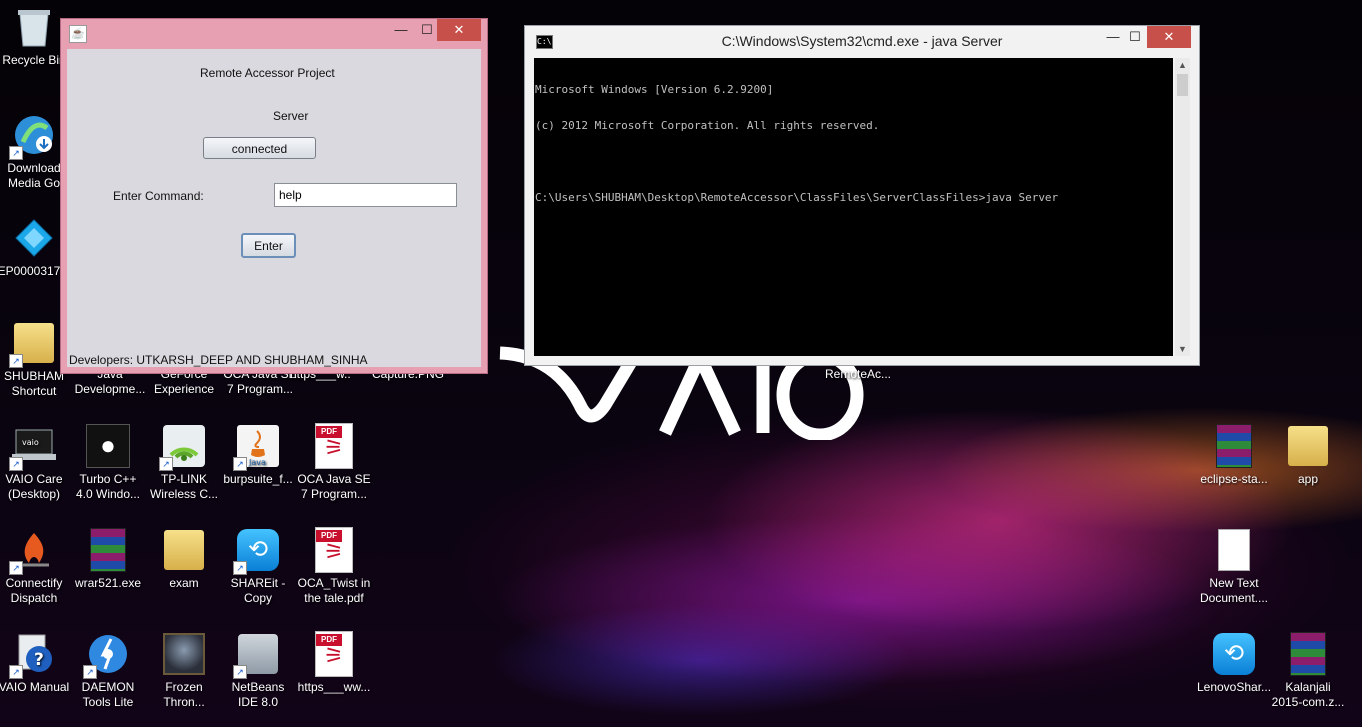 This screenshot has width=1362, height=727. I want to click on desktop-icon-netbeans: ↗ NetBeans IDE 8.0, so click(258, 670).